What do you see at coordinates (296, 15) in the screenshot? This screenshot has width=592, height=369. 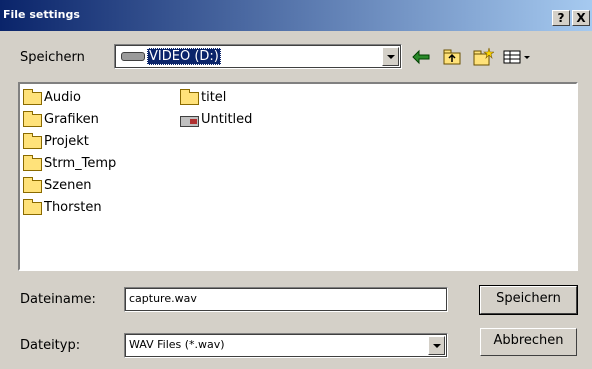 I see `title-bar: File settings ? X` at bounding box center [296, 15].